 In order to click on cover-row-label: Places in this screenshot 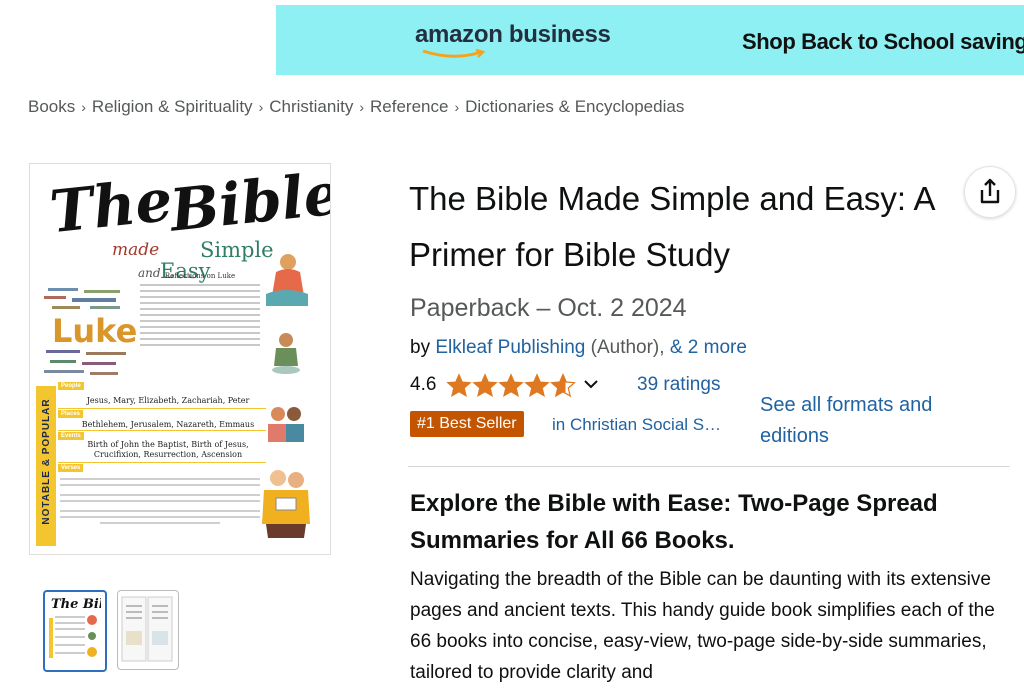, I will do `click(71, 414)`.